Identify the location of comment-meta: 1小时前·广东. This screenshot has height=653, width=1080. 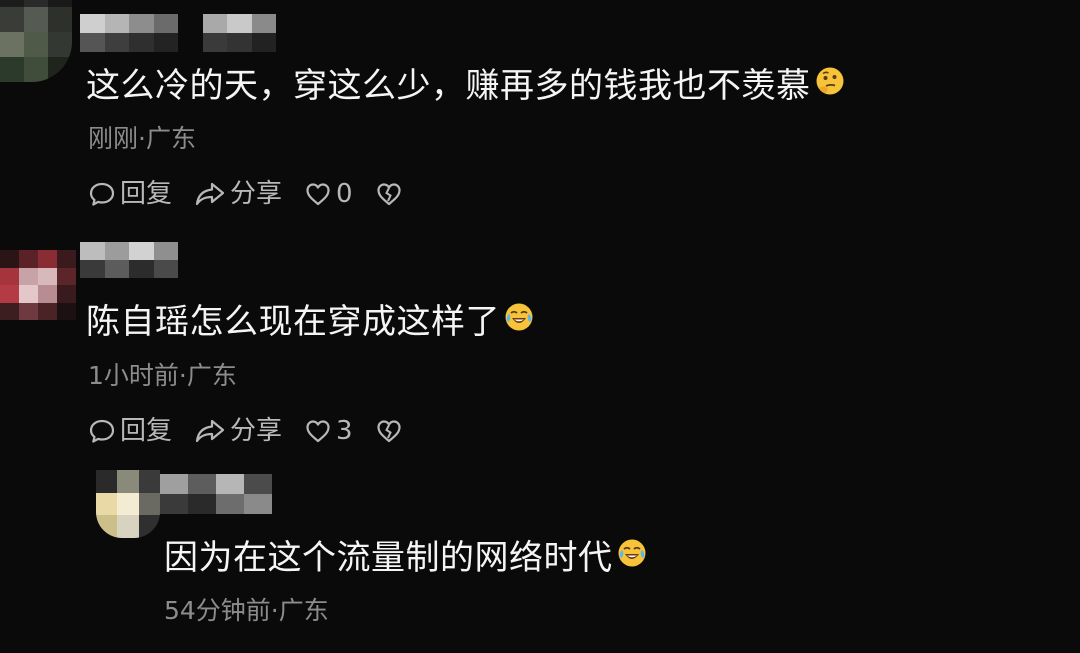
(162, 375).